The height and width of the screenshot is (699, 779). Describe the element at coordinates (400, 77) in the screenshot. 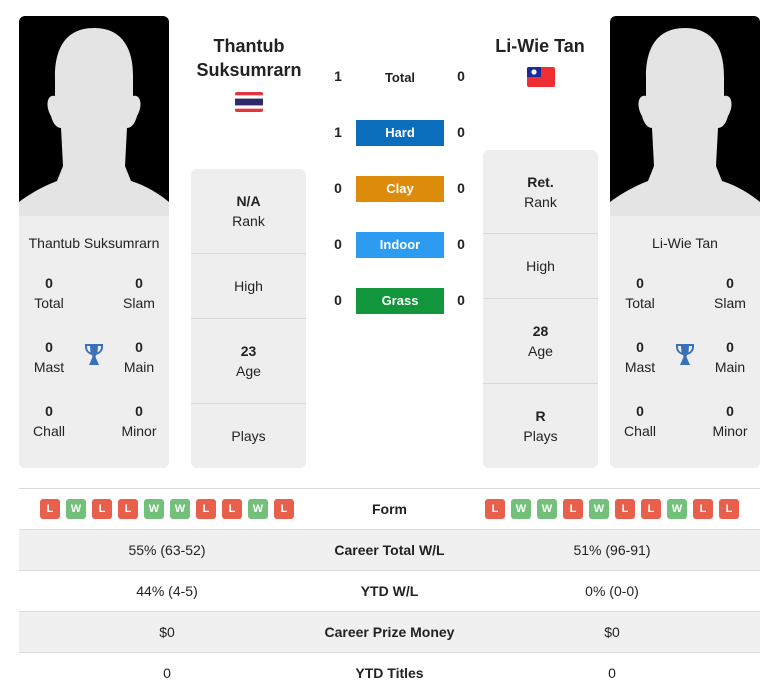

I see `h2h-total-label: Total` at that location.